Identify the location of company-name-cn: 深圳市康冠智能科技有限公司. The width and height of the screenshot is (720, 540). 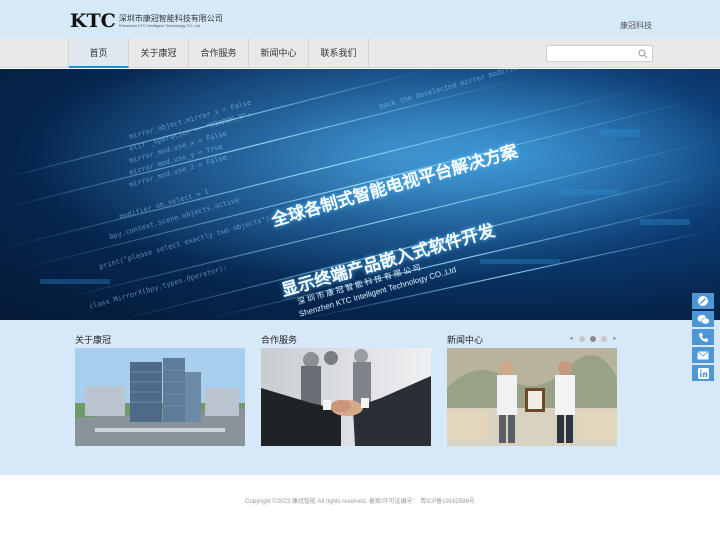
(170, 18).